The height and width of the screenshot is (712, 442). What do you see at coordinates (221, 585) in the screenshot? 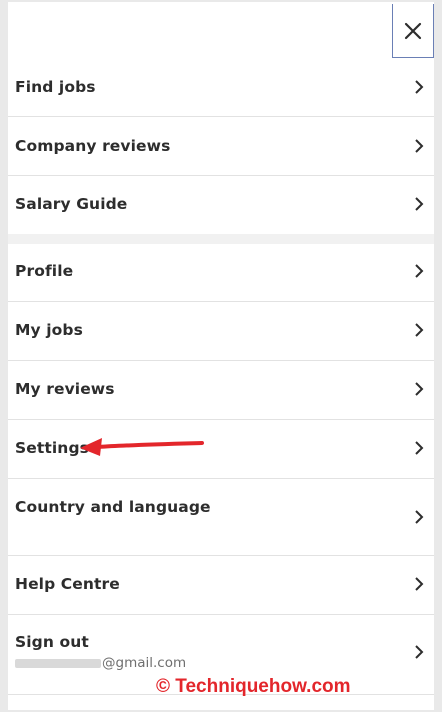
I see `menu-item-help-centre: Help Centre` at bounding box center [221, 585].